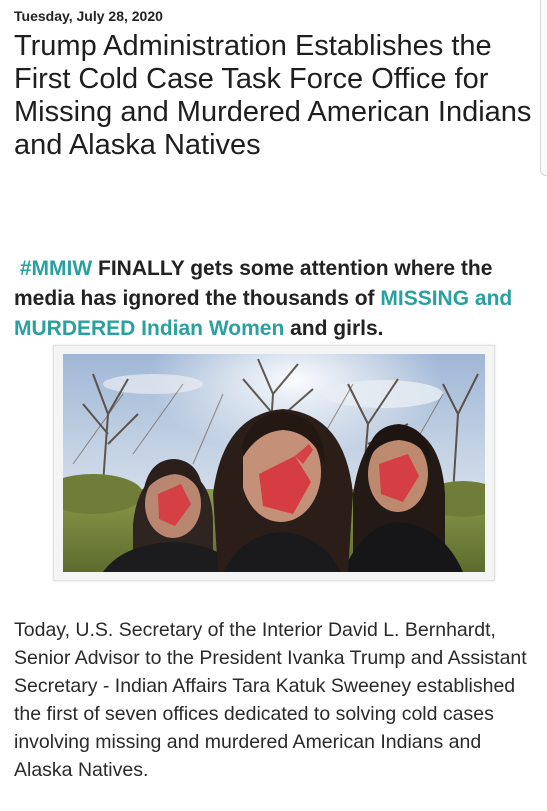 The width and height of the screenshot is (547, 811). What do you see at coordinates (334, 328) in the screenshot?
I see `lead-text-2: and girls.` at bounding box center [334, 328].